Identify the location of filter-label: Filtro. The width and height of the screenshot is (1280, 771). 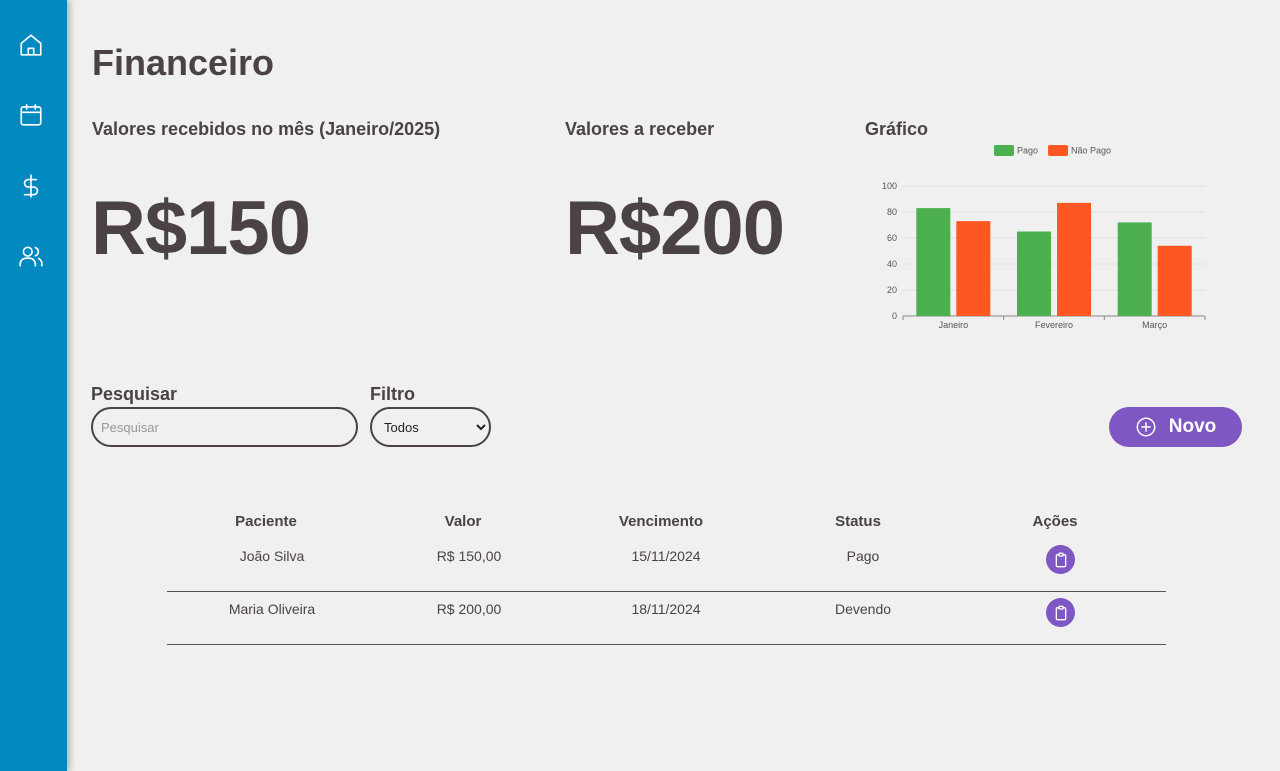
(392, 394).